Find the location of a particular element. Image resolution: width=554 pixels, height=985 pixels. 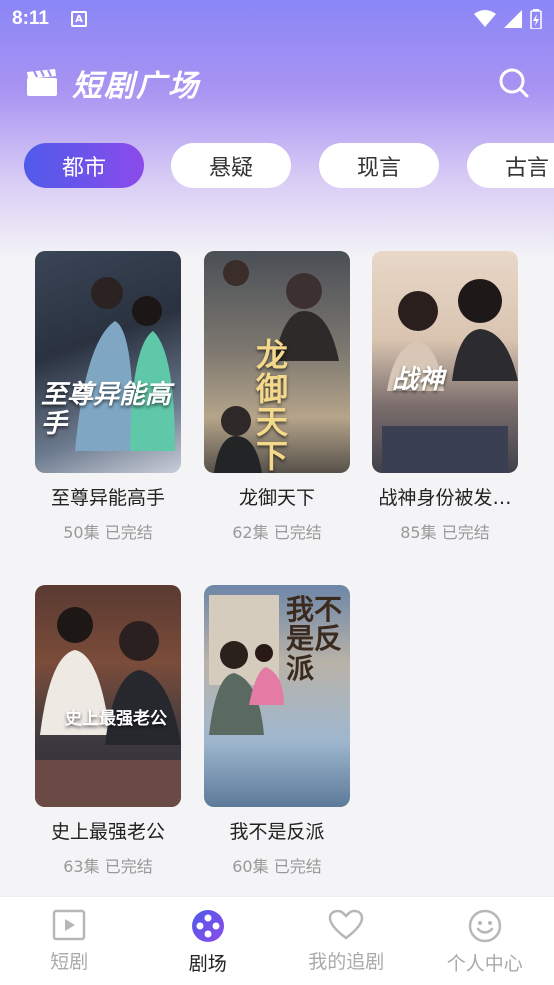

nav-item-short-drama: 短剧 is located at coordinates (69, 941).